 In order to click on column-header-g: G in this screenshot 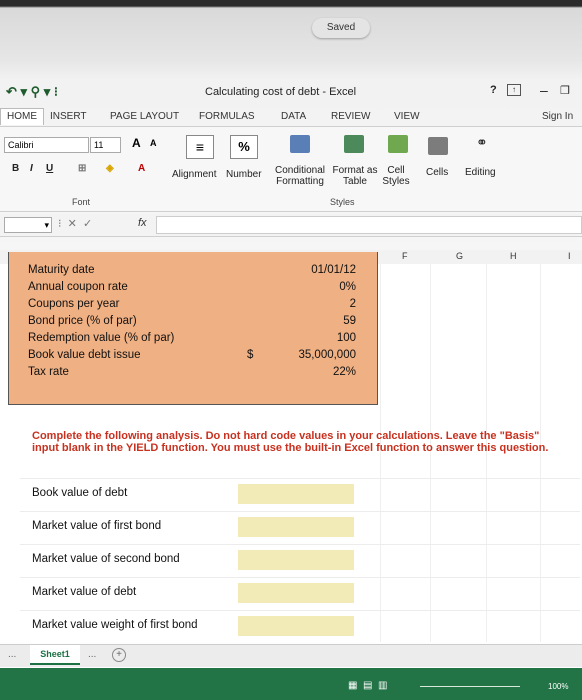, I will do `click(459, 256)`.